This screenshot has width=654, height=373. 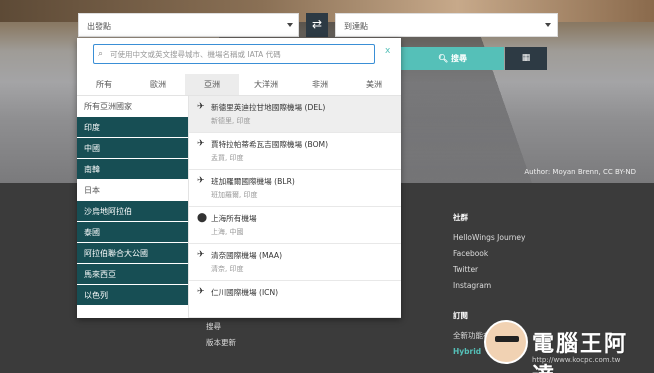 What do you see at coordinates (387, 51) in the screenshot?
I see `close-icon: x` at bounding box center [387, 51].